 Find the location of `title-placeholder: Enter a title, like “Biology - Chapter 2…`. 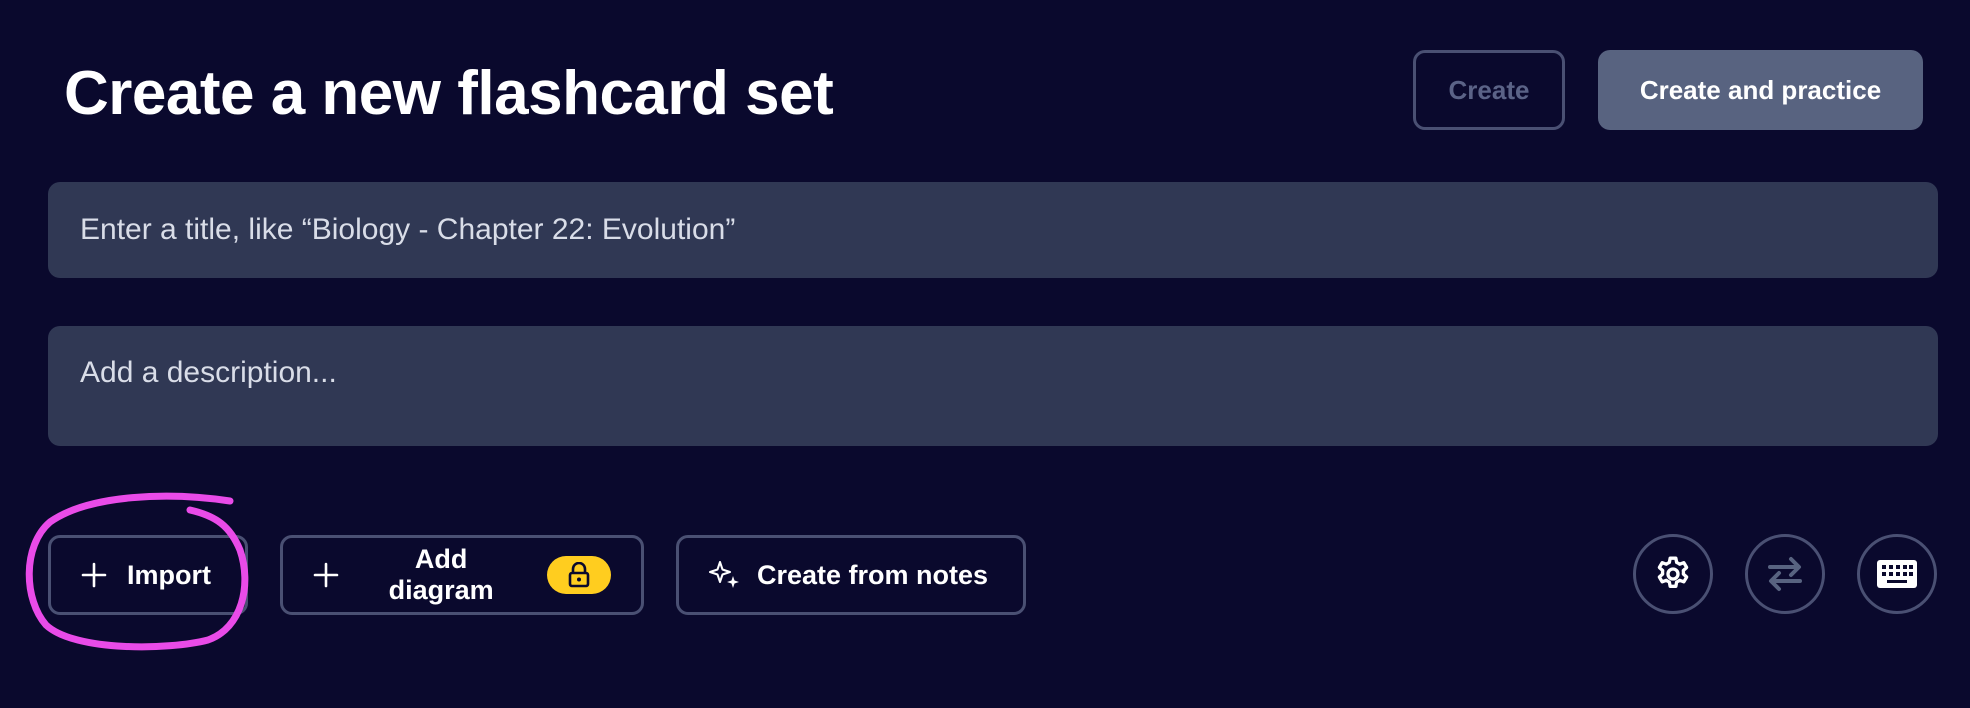

title-placeholder: Enter a title, like “Biology - Chapter 2… is located at coordinates (408, 229).